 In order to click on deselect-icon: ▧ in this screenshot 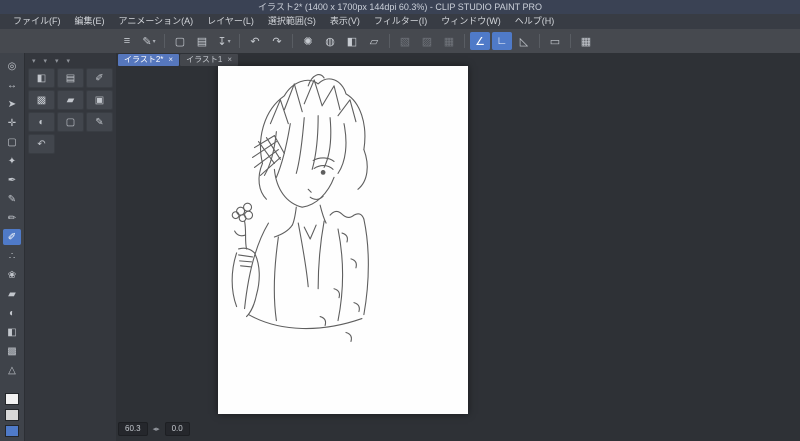, I will do `click(405, 41)`.